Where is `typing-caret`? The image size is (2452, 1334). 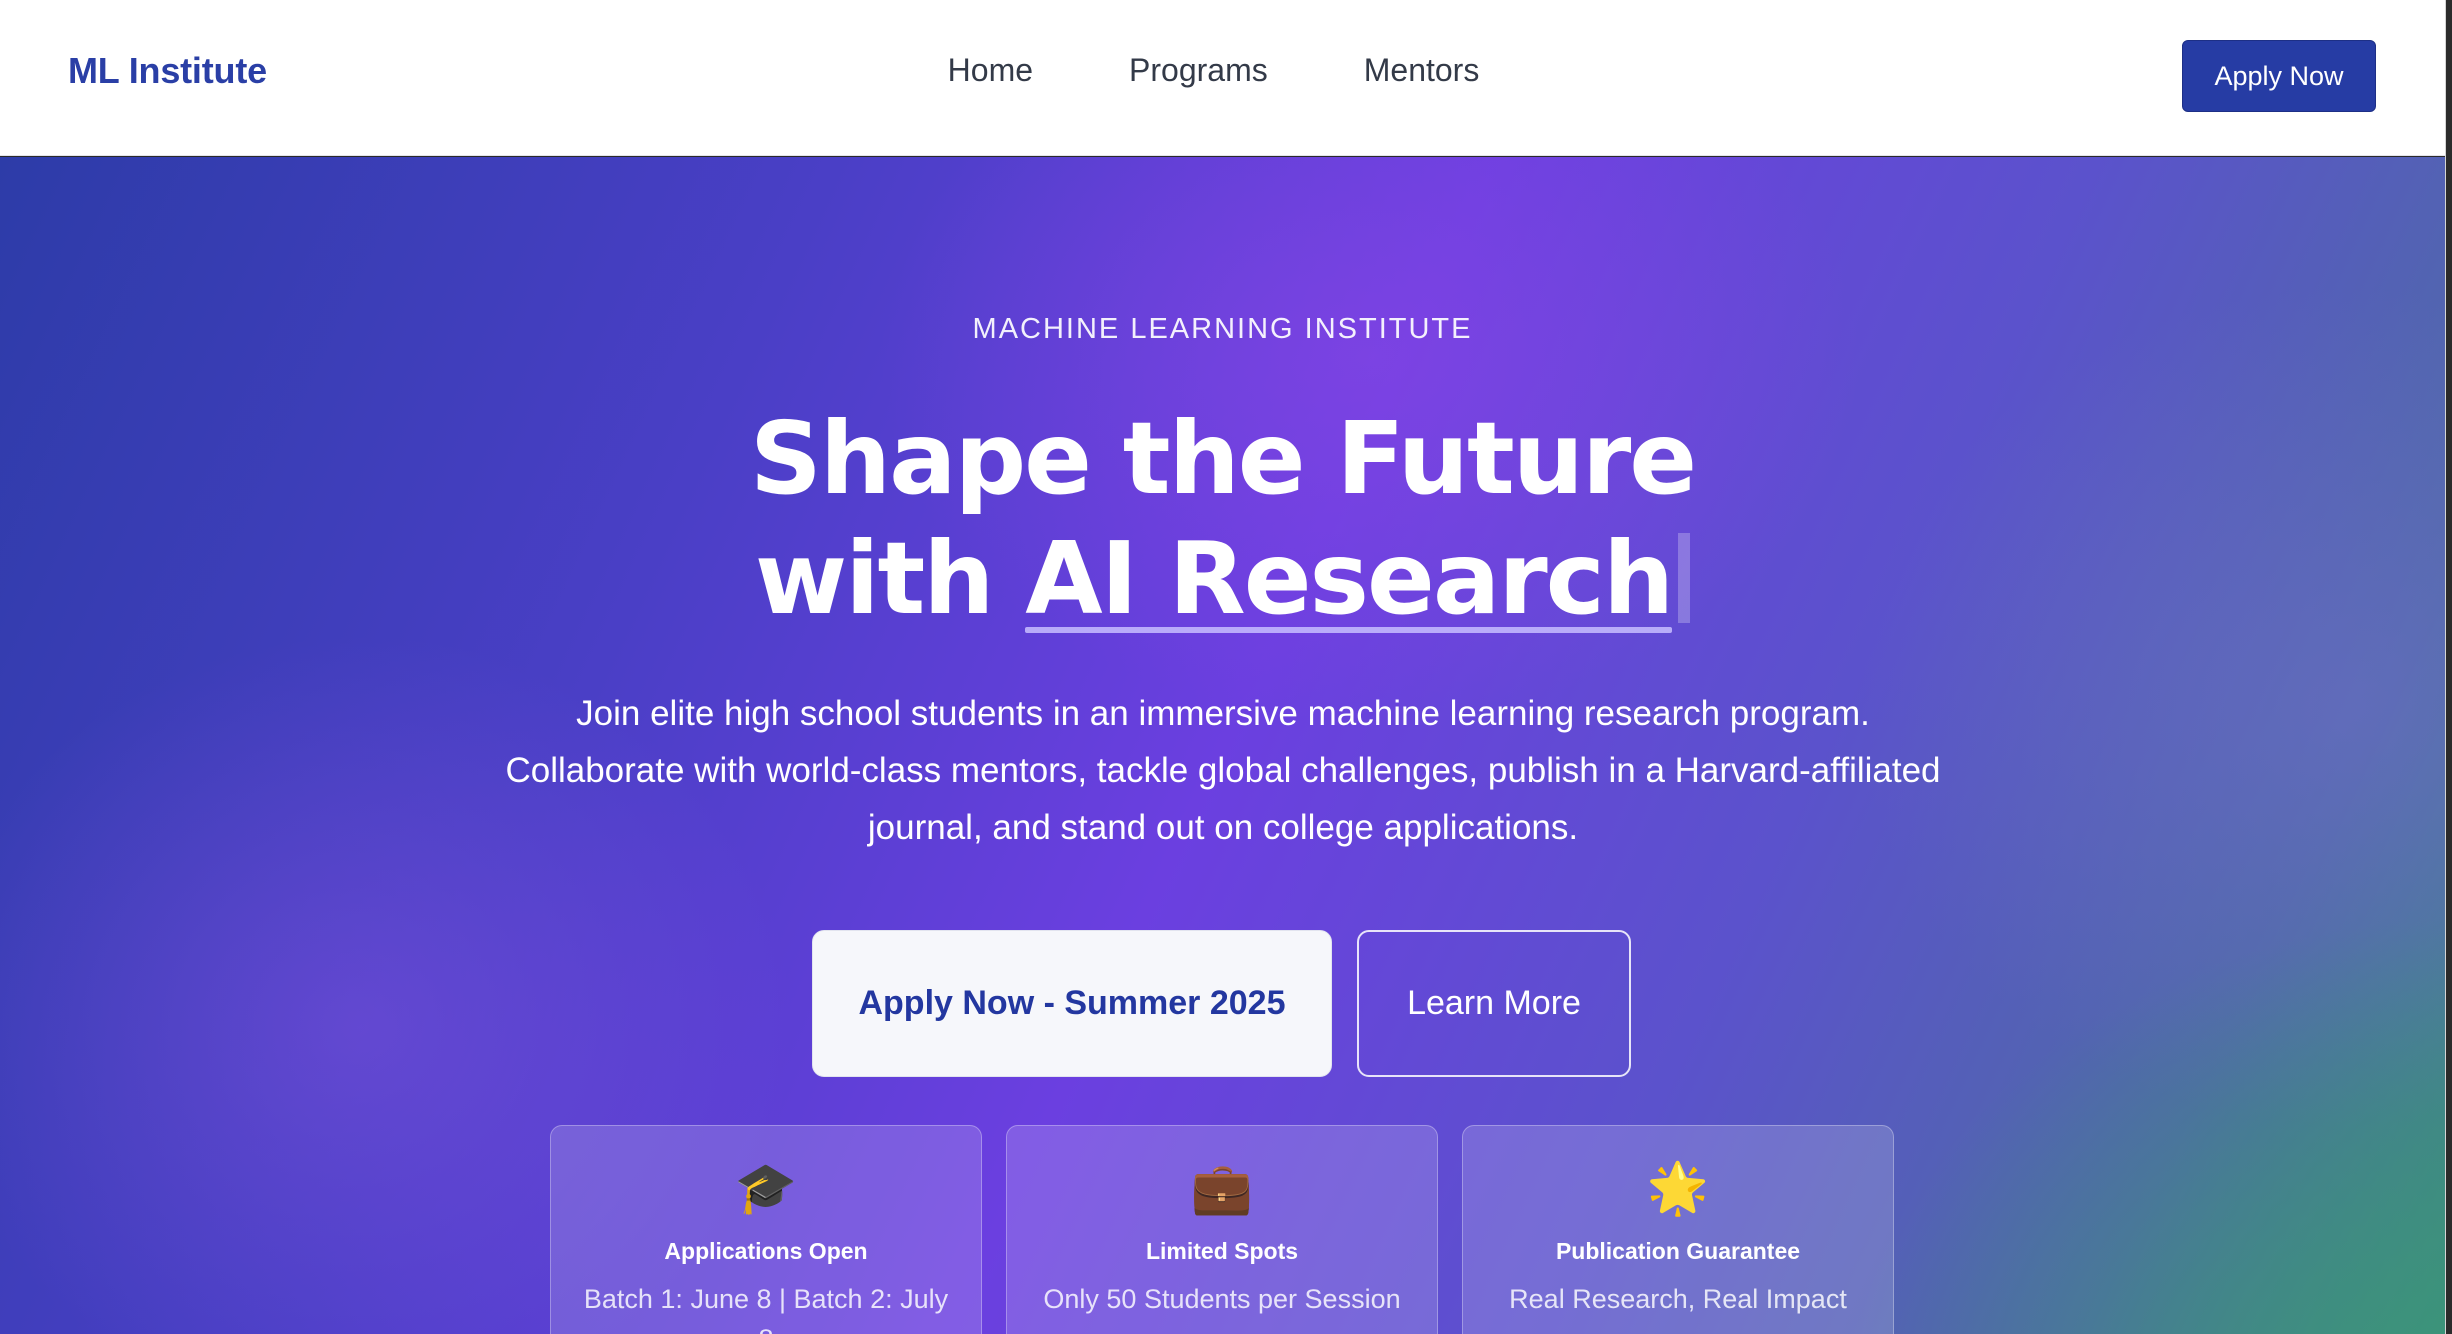 typing-caret is located at coordinates (1684, 578).